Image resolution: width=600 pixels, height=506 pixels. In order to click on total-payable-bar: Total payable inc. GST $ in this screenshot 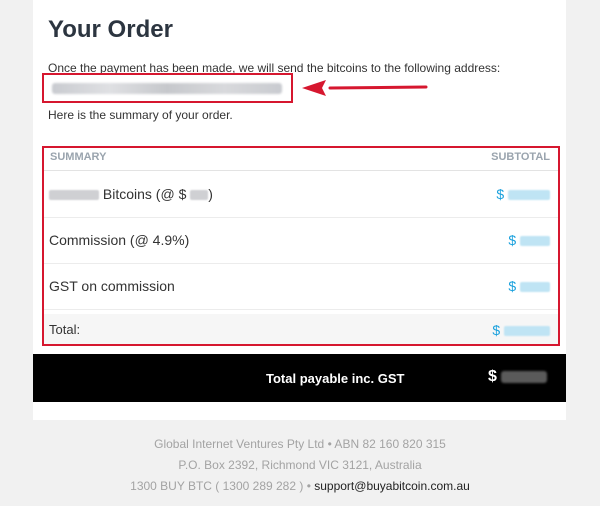, I will do `click(299, 378)`.